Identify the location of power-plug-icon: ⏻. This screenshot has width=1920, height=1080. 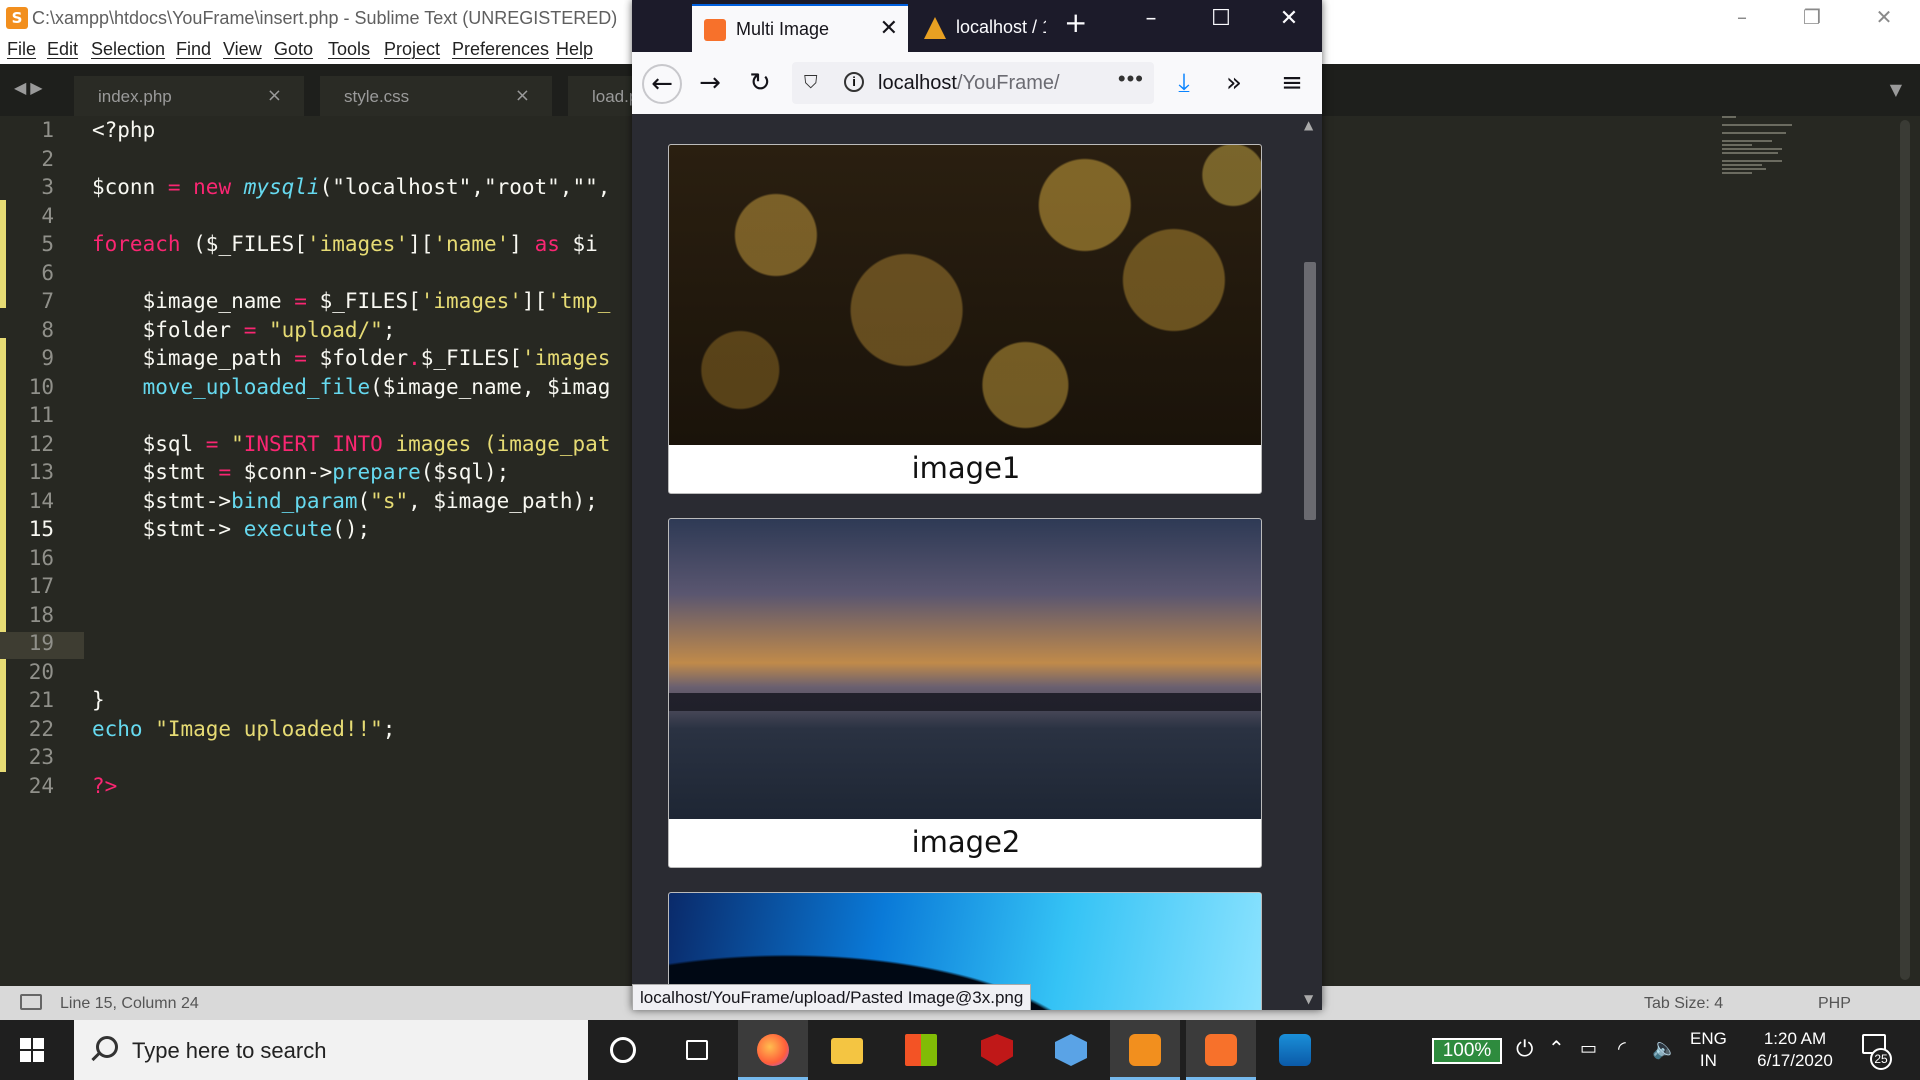
(1524, 1058).